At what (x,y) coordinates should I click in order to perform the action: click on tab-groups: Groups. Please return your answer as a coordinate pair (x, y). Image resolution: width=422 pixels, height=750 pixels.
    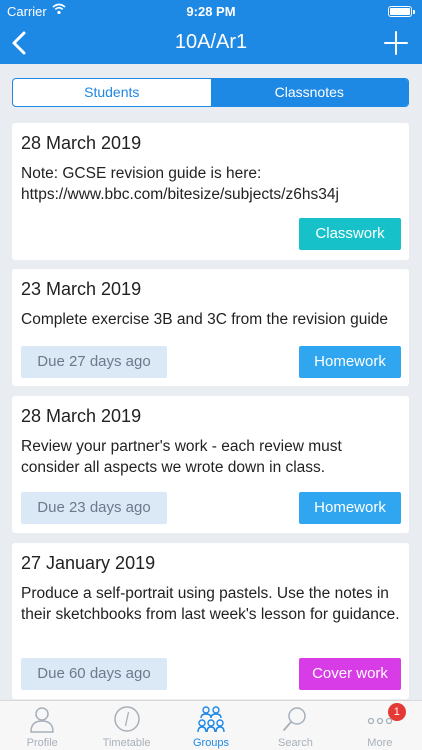
    Looking at the image, I should click on (211, 725).